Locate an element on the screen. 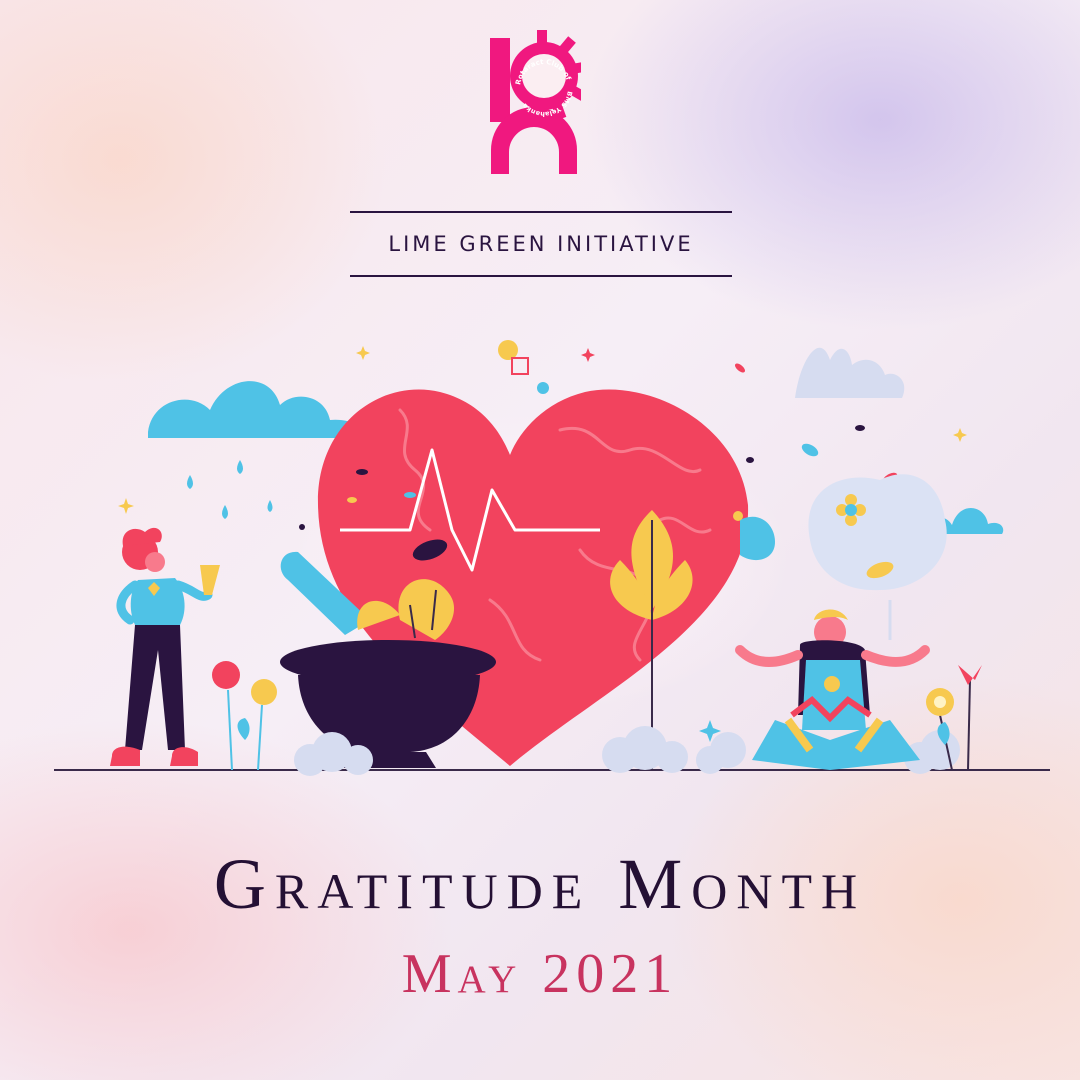  page-title: Gratitude Month is located at coordinates (540, 884).